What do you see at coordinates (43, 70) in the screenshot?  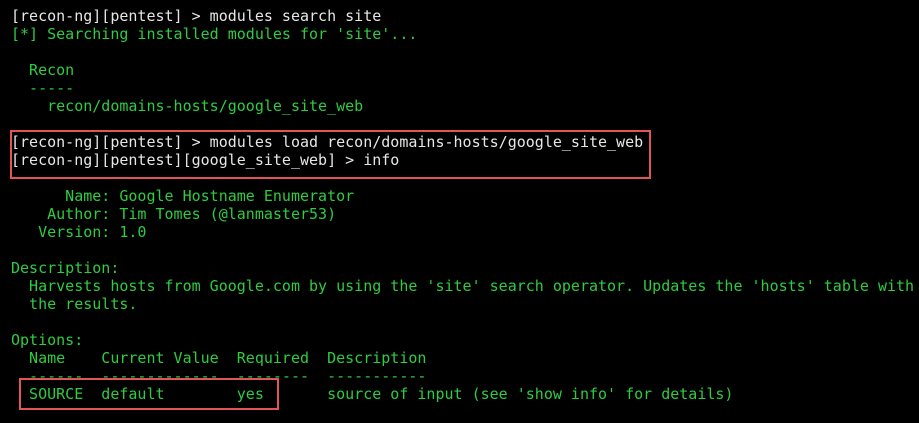 I see `terminal-line: Recon` at bounding box center [43, 70].